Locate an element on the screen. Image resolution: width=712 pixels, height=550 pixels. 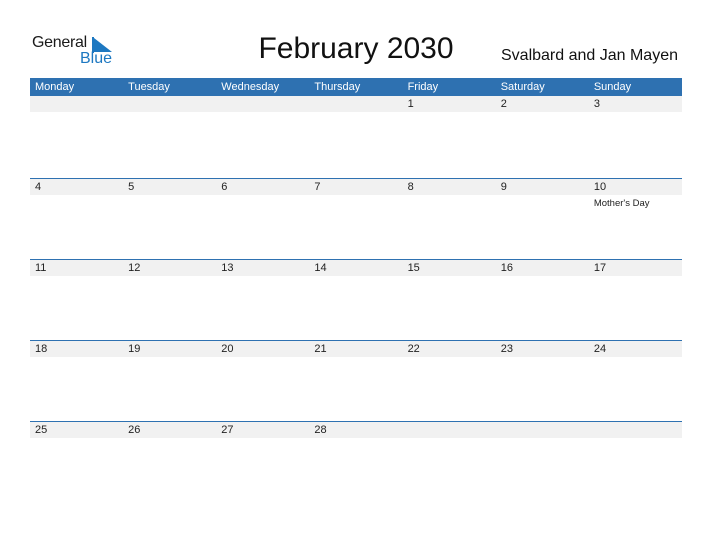
day-cell: 1 is located at coordinates (449, 126).